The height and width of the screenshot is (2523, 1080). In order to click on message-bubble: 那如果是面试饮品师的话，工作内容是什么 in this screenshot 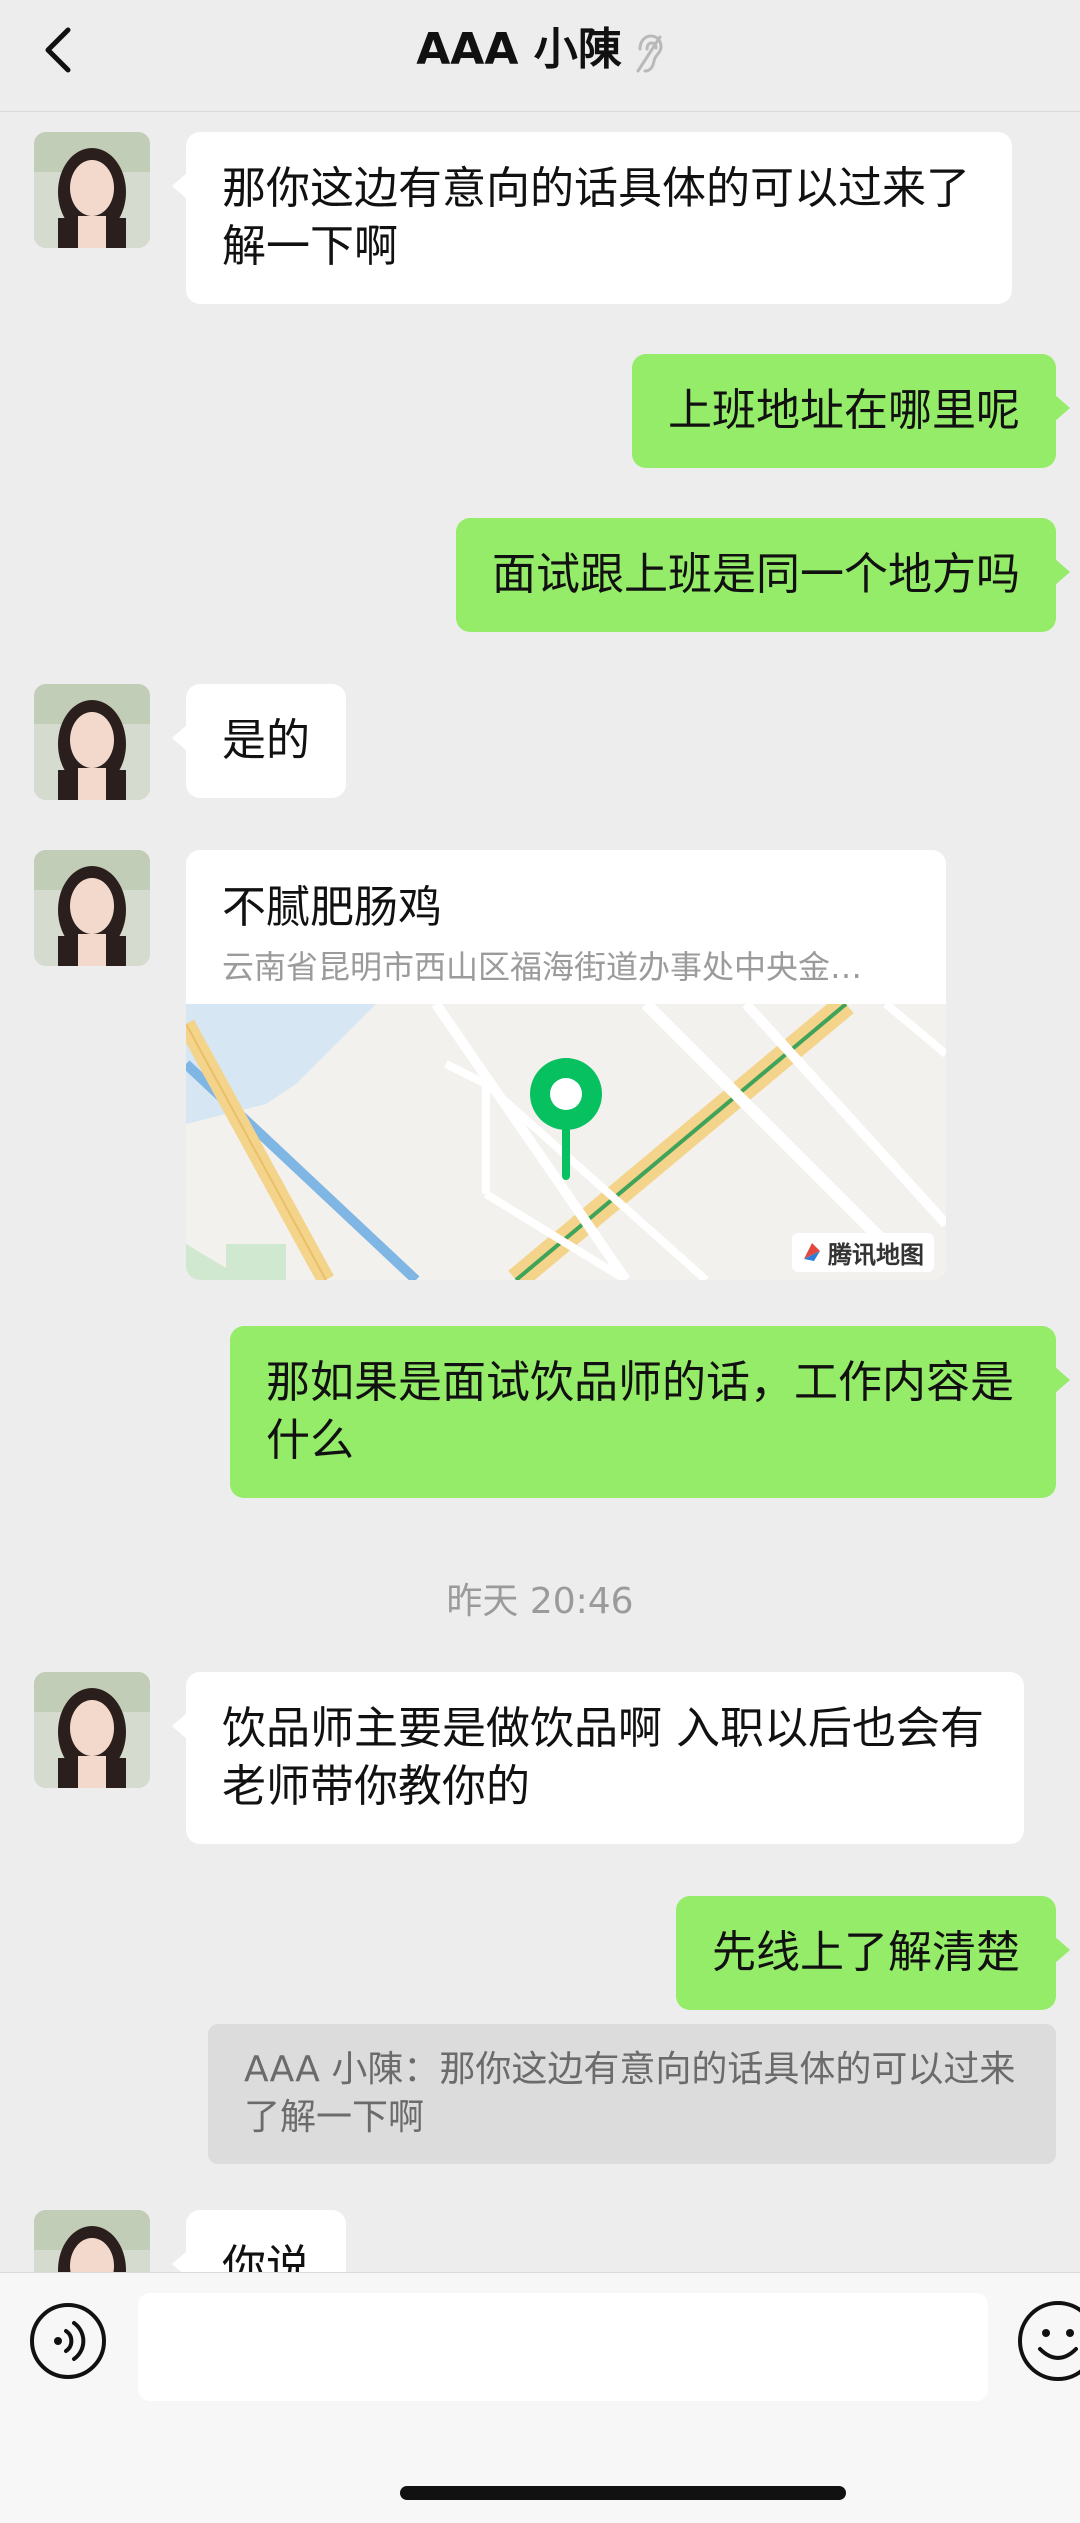, I will do `click(650, 1412)`.